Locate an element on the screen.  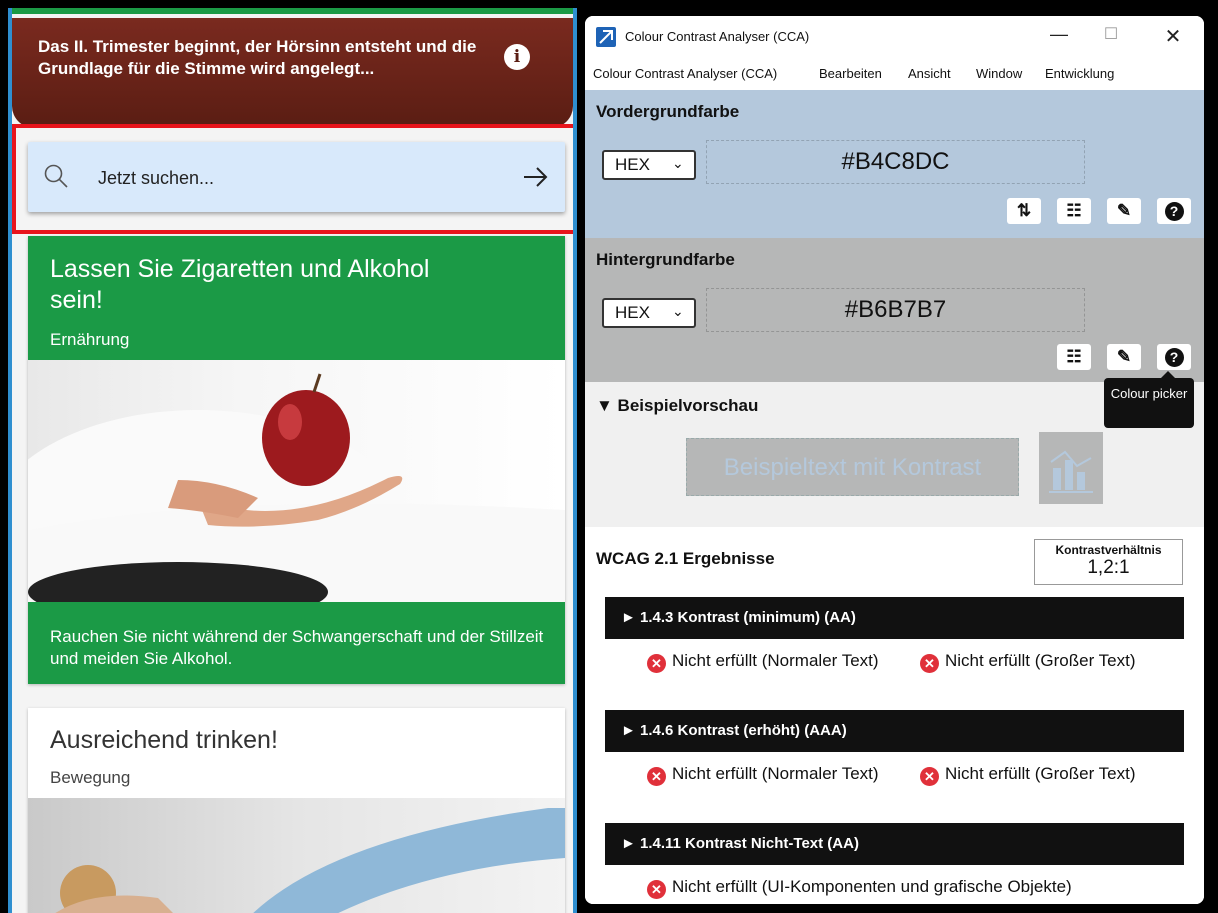
contrast-ratio-box: Kontrastverhältnis 1,2:1 is located at coordinates (1108, 562).